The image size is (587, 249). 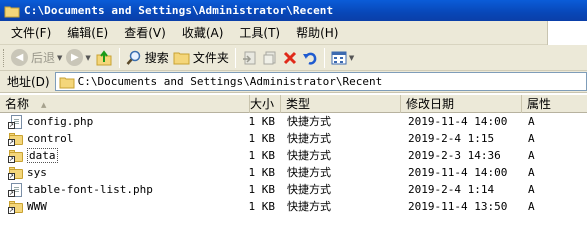 What do you see at coordinates (145, 33) in the screenshot?
I see `menu-view: 查看(V)` at bounding box center [145, 33].